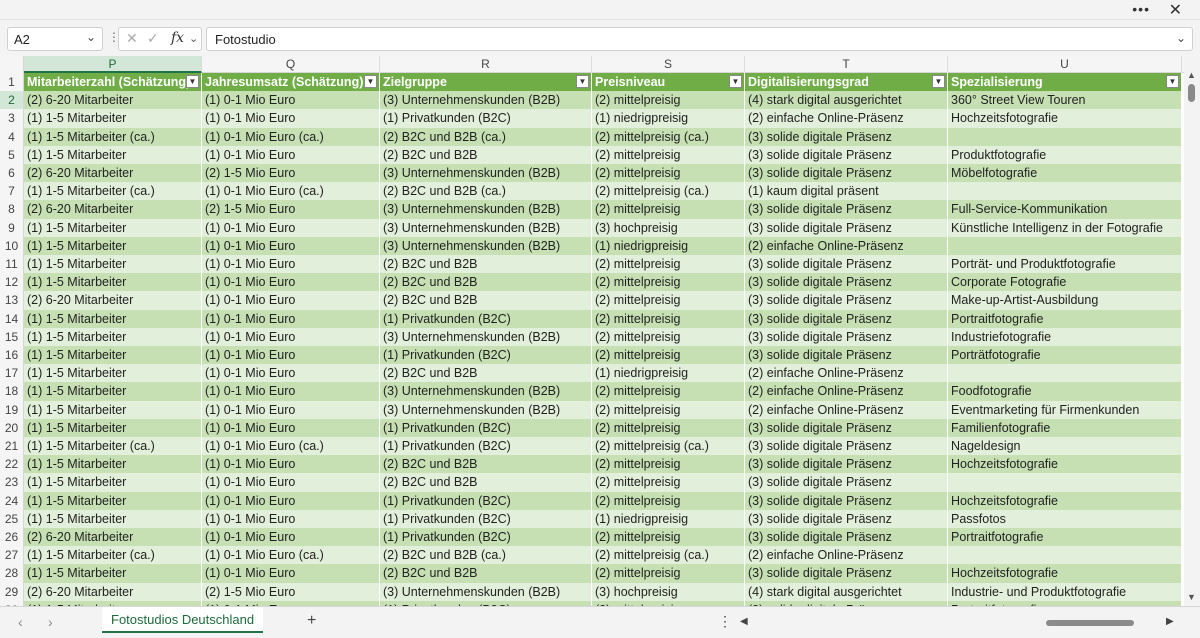 This screenshot has height=638, width=1200. I want to click on row-number: 22, so click(12, 464).